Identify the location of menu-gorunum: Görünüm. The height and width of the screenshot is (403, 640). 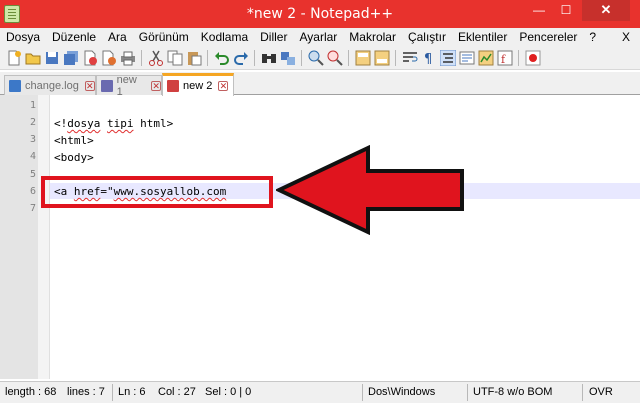
(164, 37).